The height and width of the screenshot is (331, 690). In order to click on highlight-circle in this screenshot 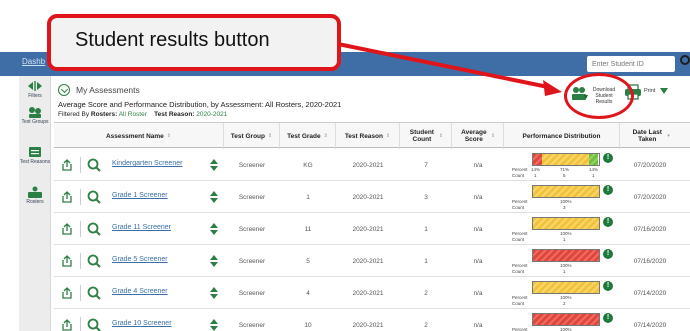, I will do `click(599, 96)`.